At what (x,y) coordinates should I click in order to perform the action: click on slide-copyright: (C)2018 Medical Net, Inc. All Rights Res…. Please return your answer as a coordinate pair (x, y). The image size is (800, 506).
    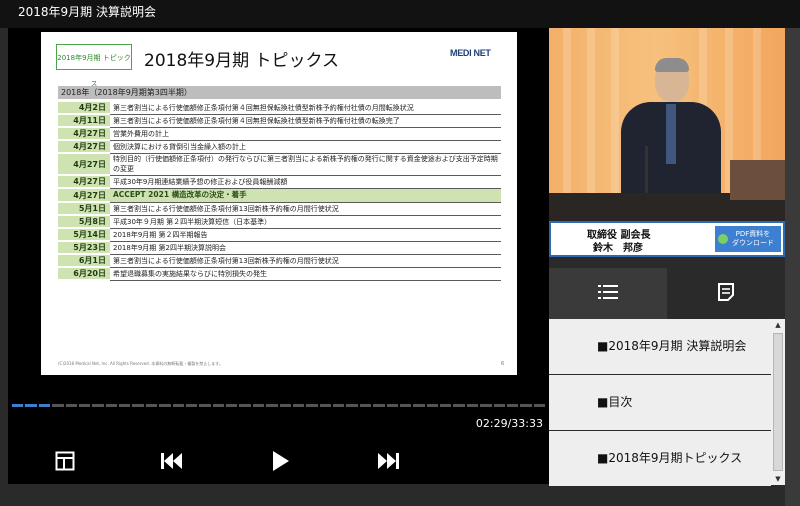
    Looking at the image, I should click on (140, 363).